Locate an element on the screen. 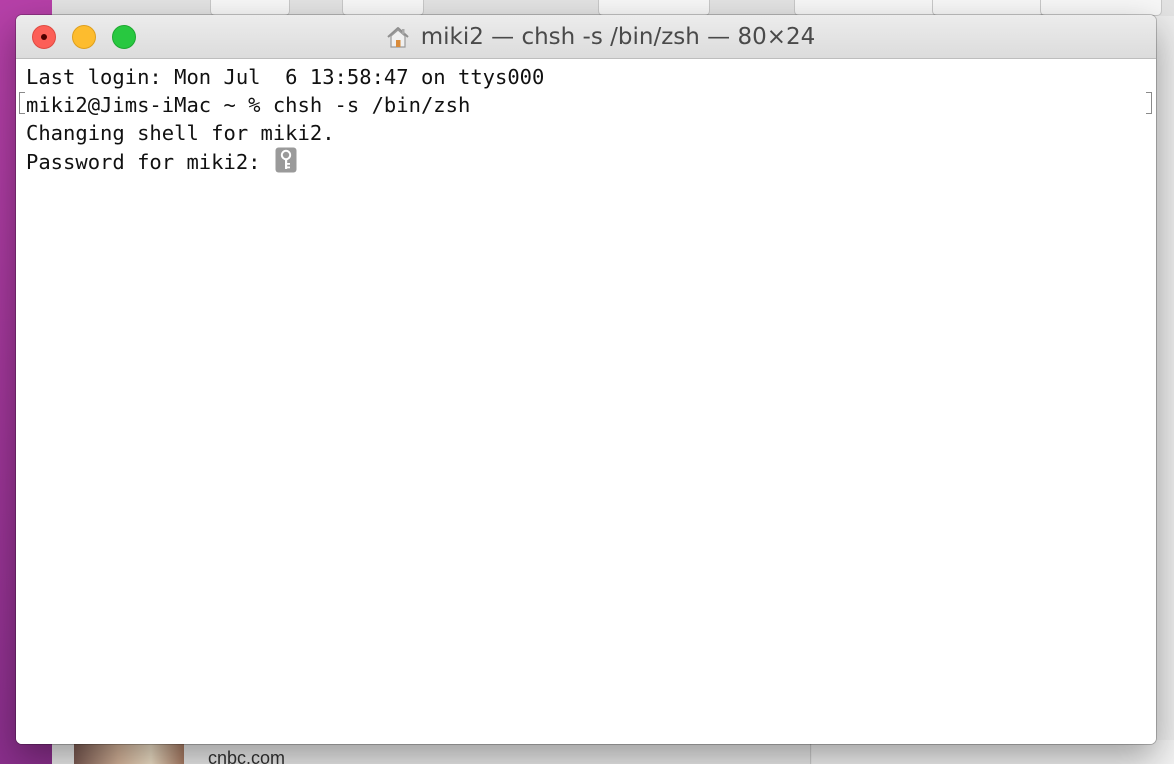 Image resolution: width=1174 pixels, height=764 pixels. background-toolbar is located at coordinates (613, 8).